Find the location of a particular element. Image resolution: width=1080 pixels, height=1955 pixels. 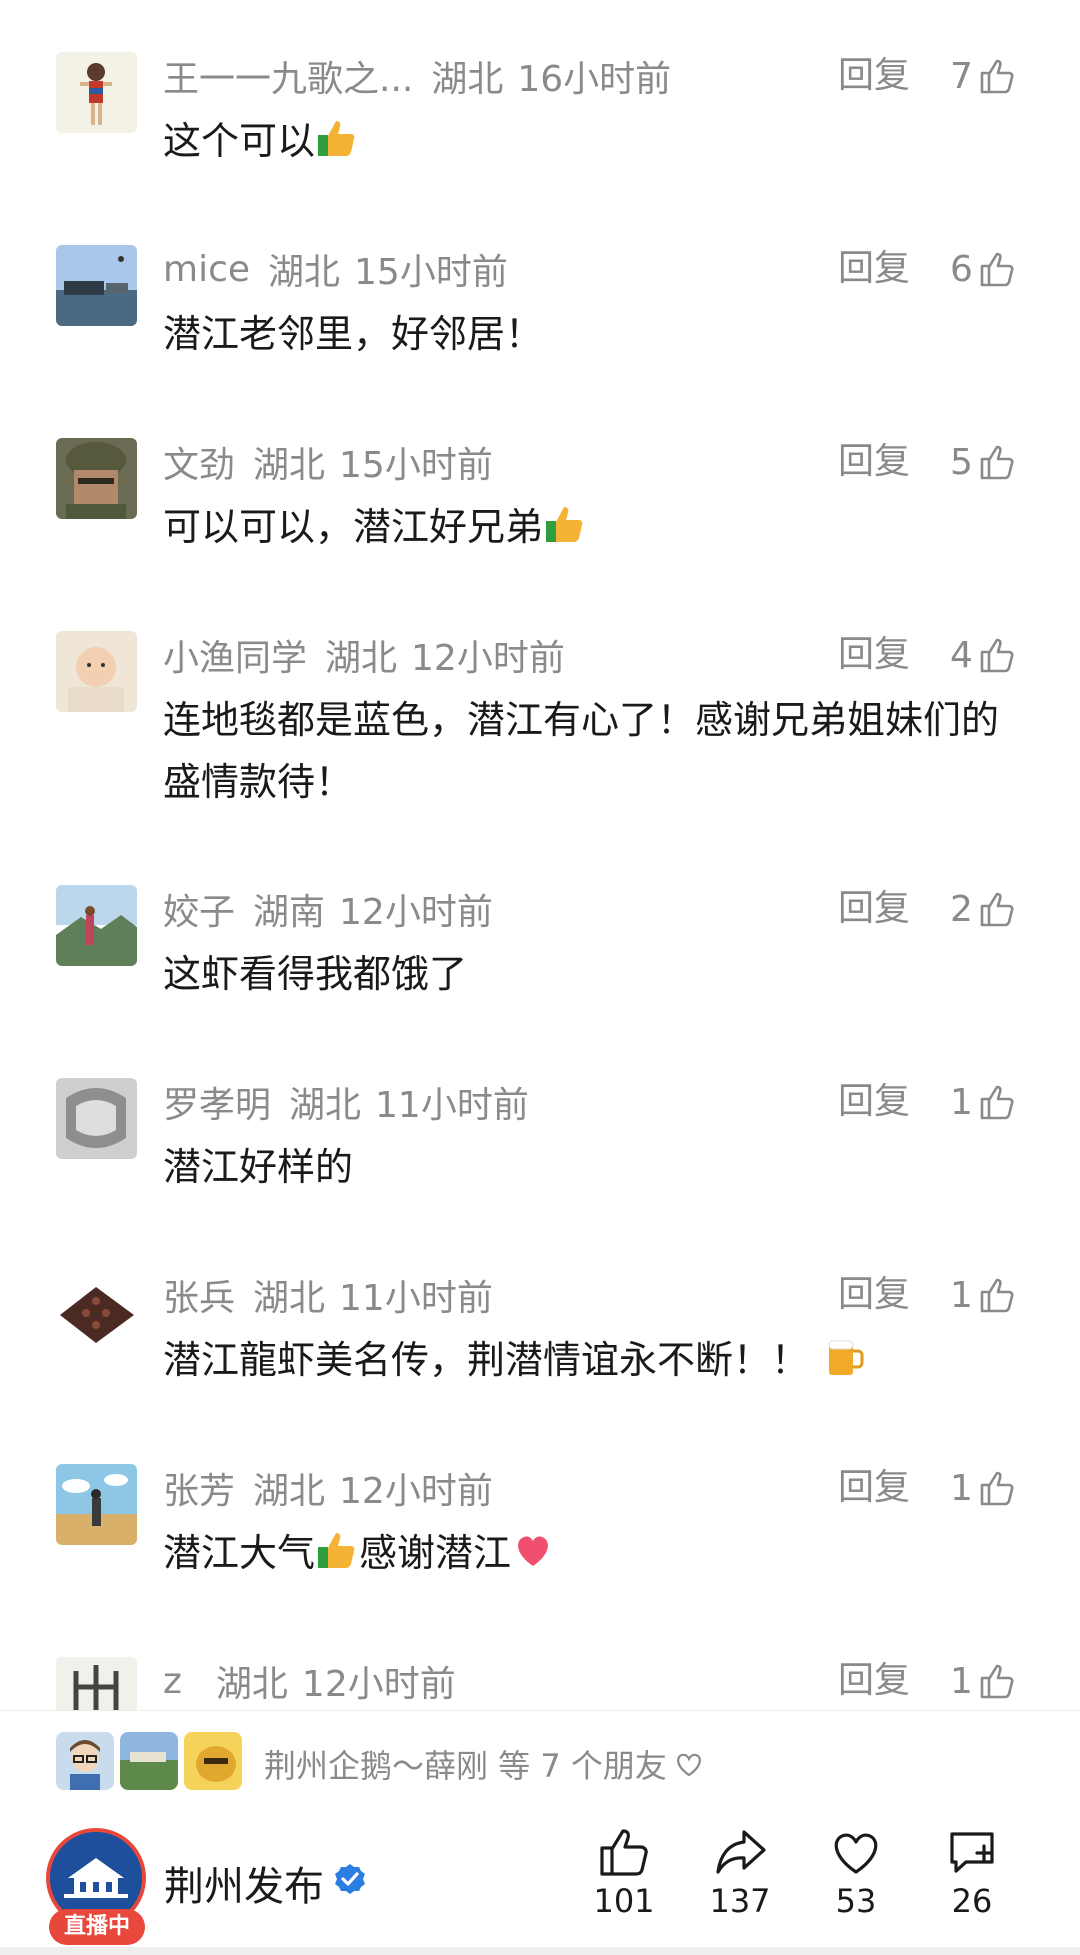

comment-body: 连地毯都是蓝色，潜江有心了！感谢兄弟姐妹们的盛情款待！ is located at coordinates (581, 751).